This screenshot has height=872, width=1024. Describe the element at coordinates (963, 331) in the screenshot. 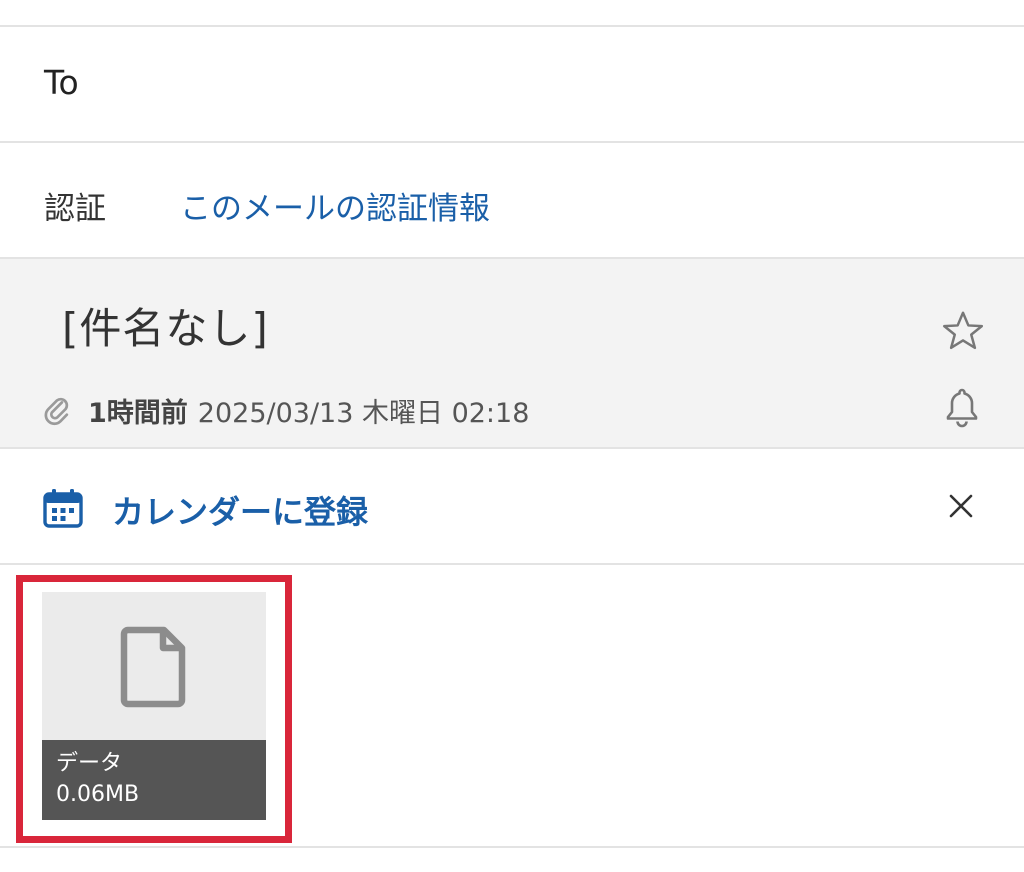

I see `star-icon` at that location.